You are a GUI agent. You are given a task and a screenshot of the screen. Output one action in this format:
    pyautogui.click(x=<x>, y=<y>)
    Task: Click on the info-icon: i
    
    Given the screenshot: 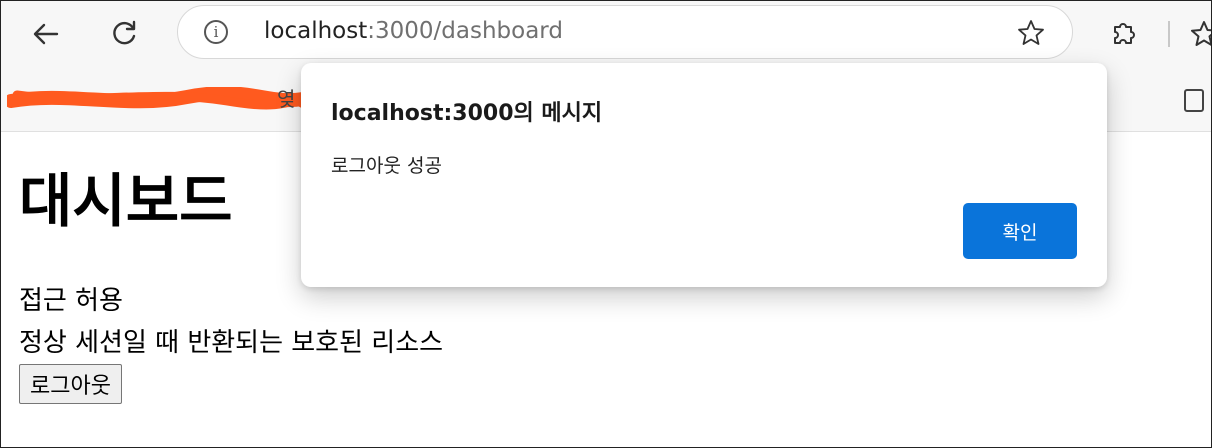 What is the action you would take?
    pyautogui.click(x=216, y=32)
    